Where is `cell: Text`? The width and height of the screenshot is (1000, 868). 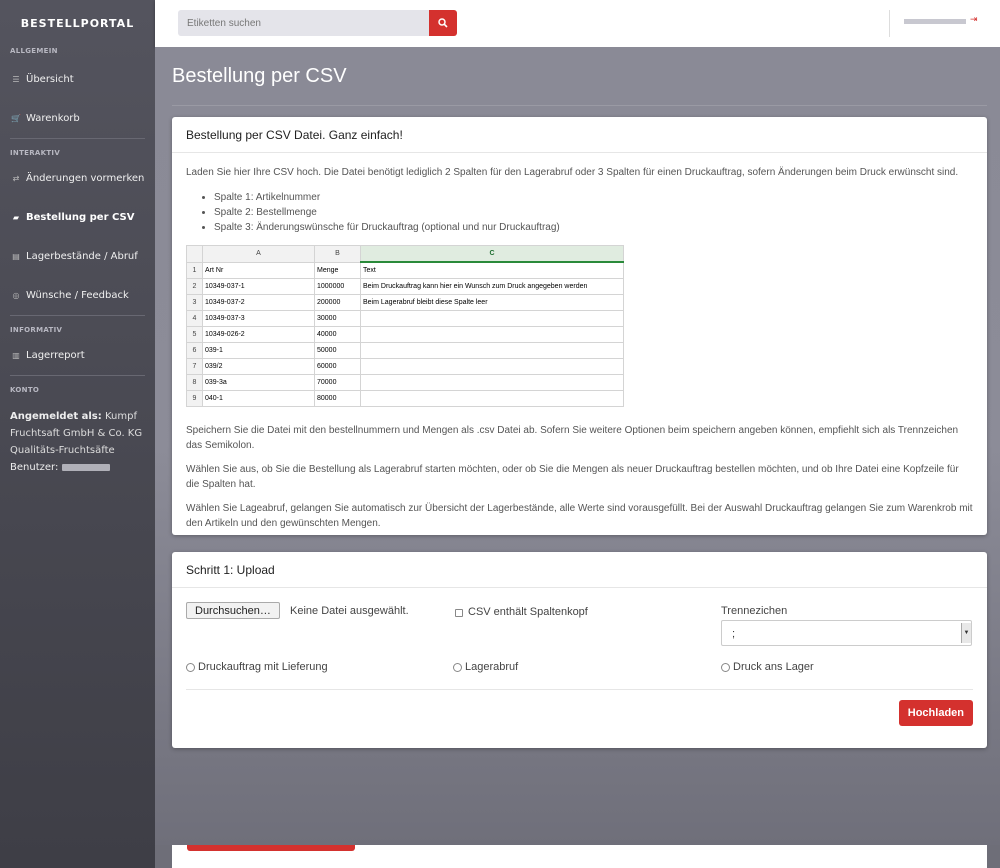
cell: Text is located at coordinates (492, 270).